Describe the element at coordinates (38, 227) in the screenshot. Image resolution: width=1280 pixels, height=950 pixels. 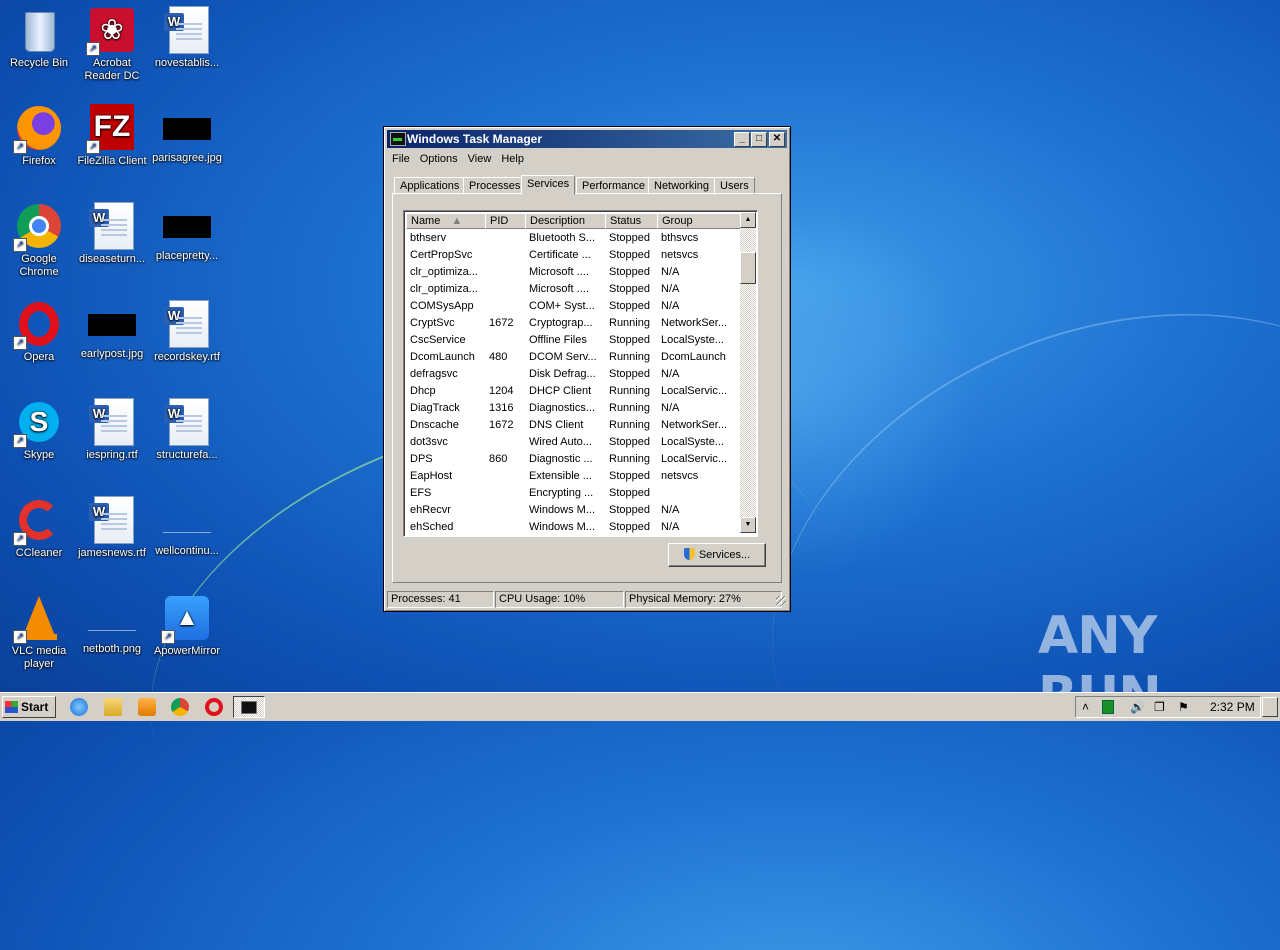
I see `chrome-icon: ↗` at that location.